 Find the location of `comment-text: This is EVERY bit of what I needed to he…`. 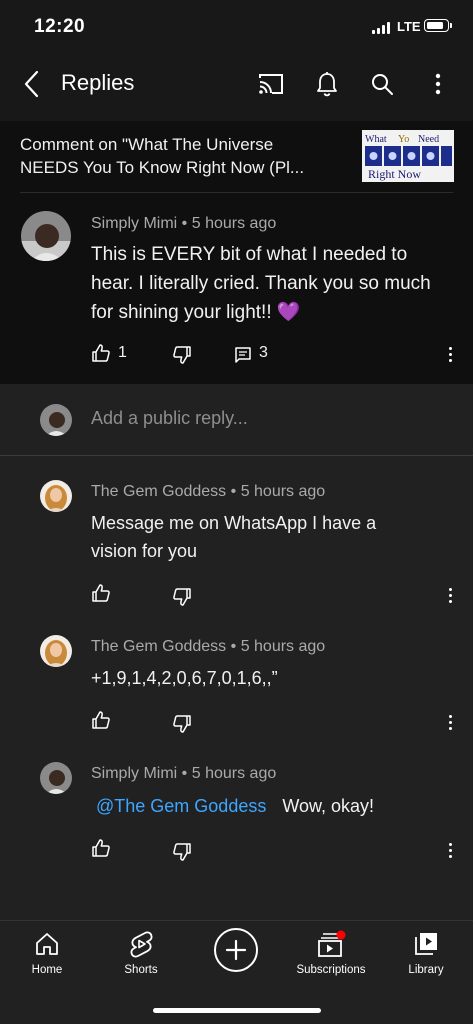

comment-text: This is EVERY bit of what I needed to he… is located at coordinates (261, 283).